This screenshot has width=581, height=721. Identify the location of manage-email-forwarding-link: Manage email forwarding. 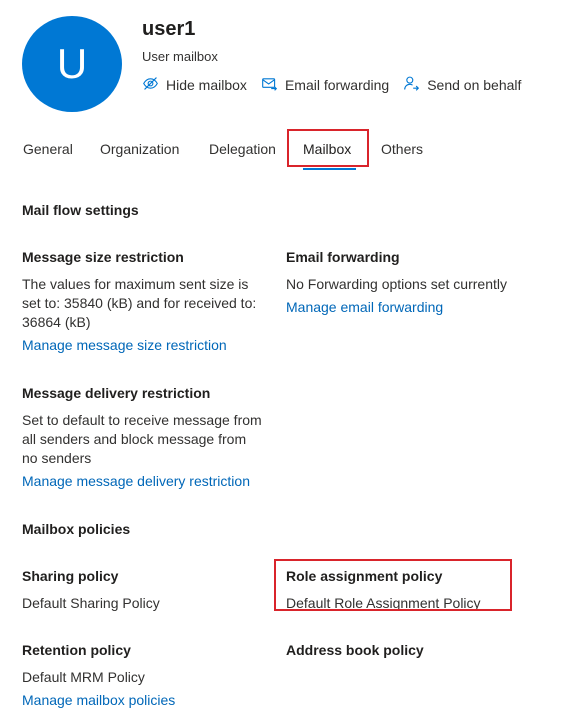
(364, 307).